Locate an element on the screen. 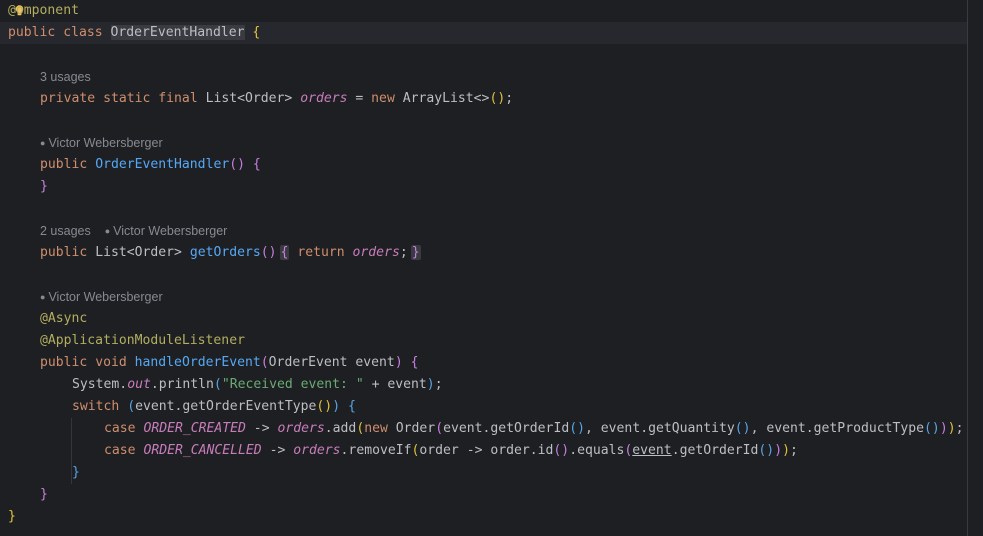  static-field-out: out is located at coordinates (139, 384).